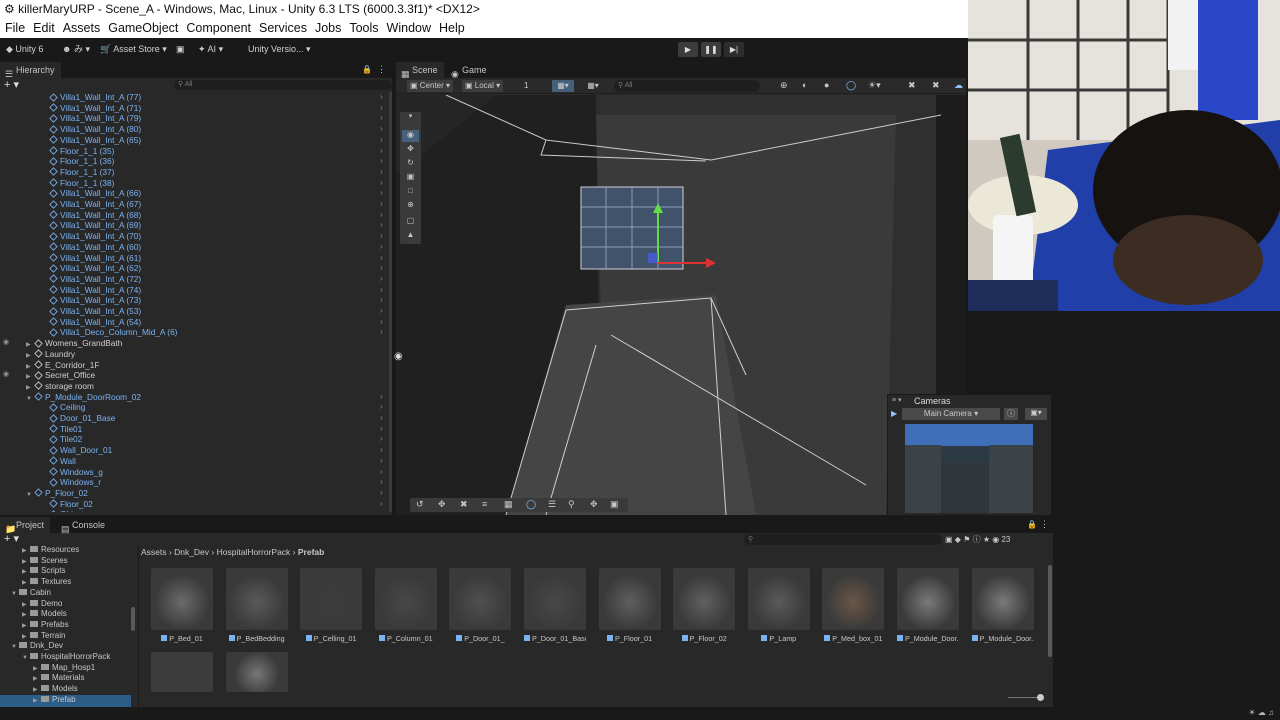 The image size is (1280, 720). I want to click on hierarchy-search-input: ⚲ All, so click(283, 85).